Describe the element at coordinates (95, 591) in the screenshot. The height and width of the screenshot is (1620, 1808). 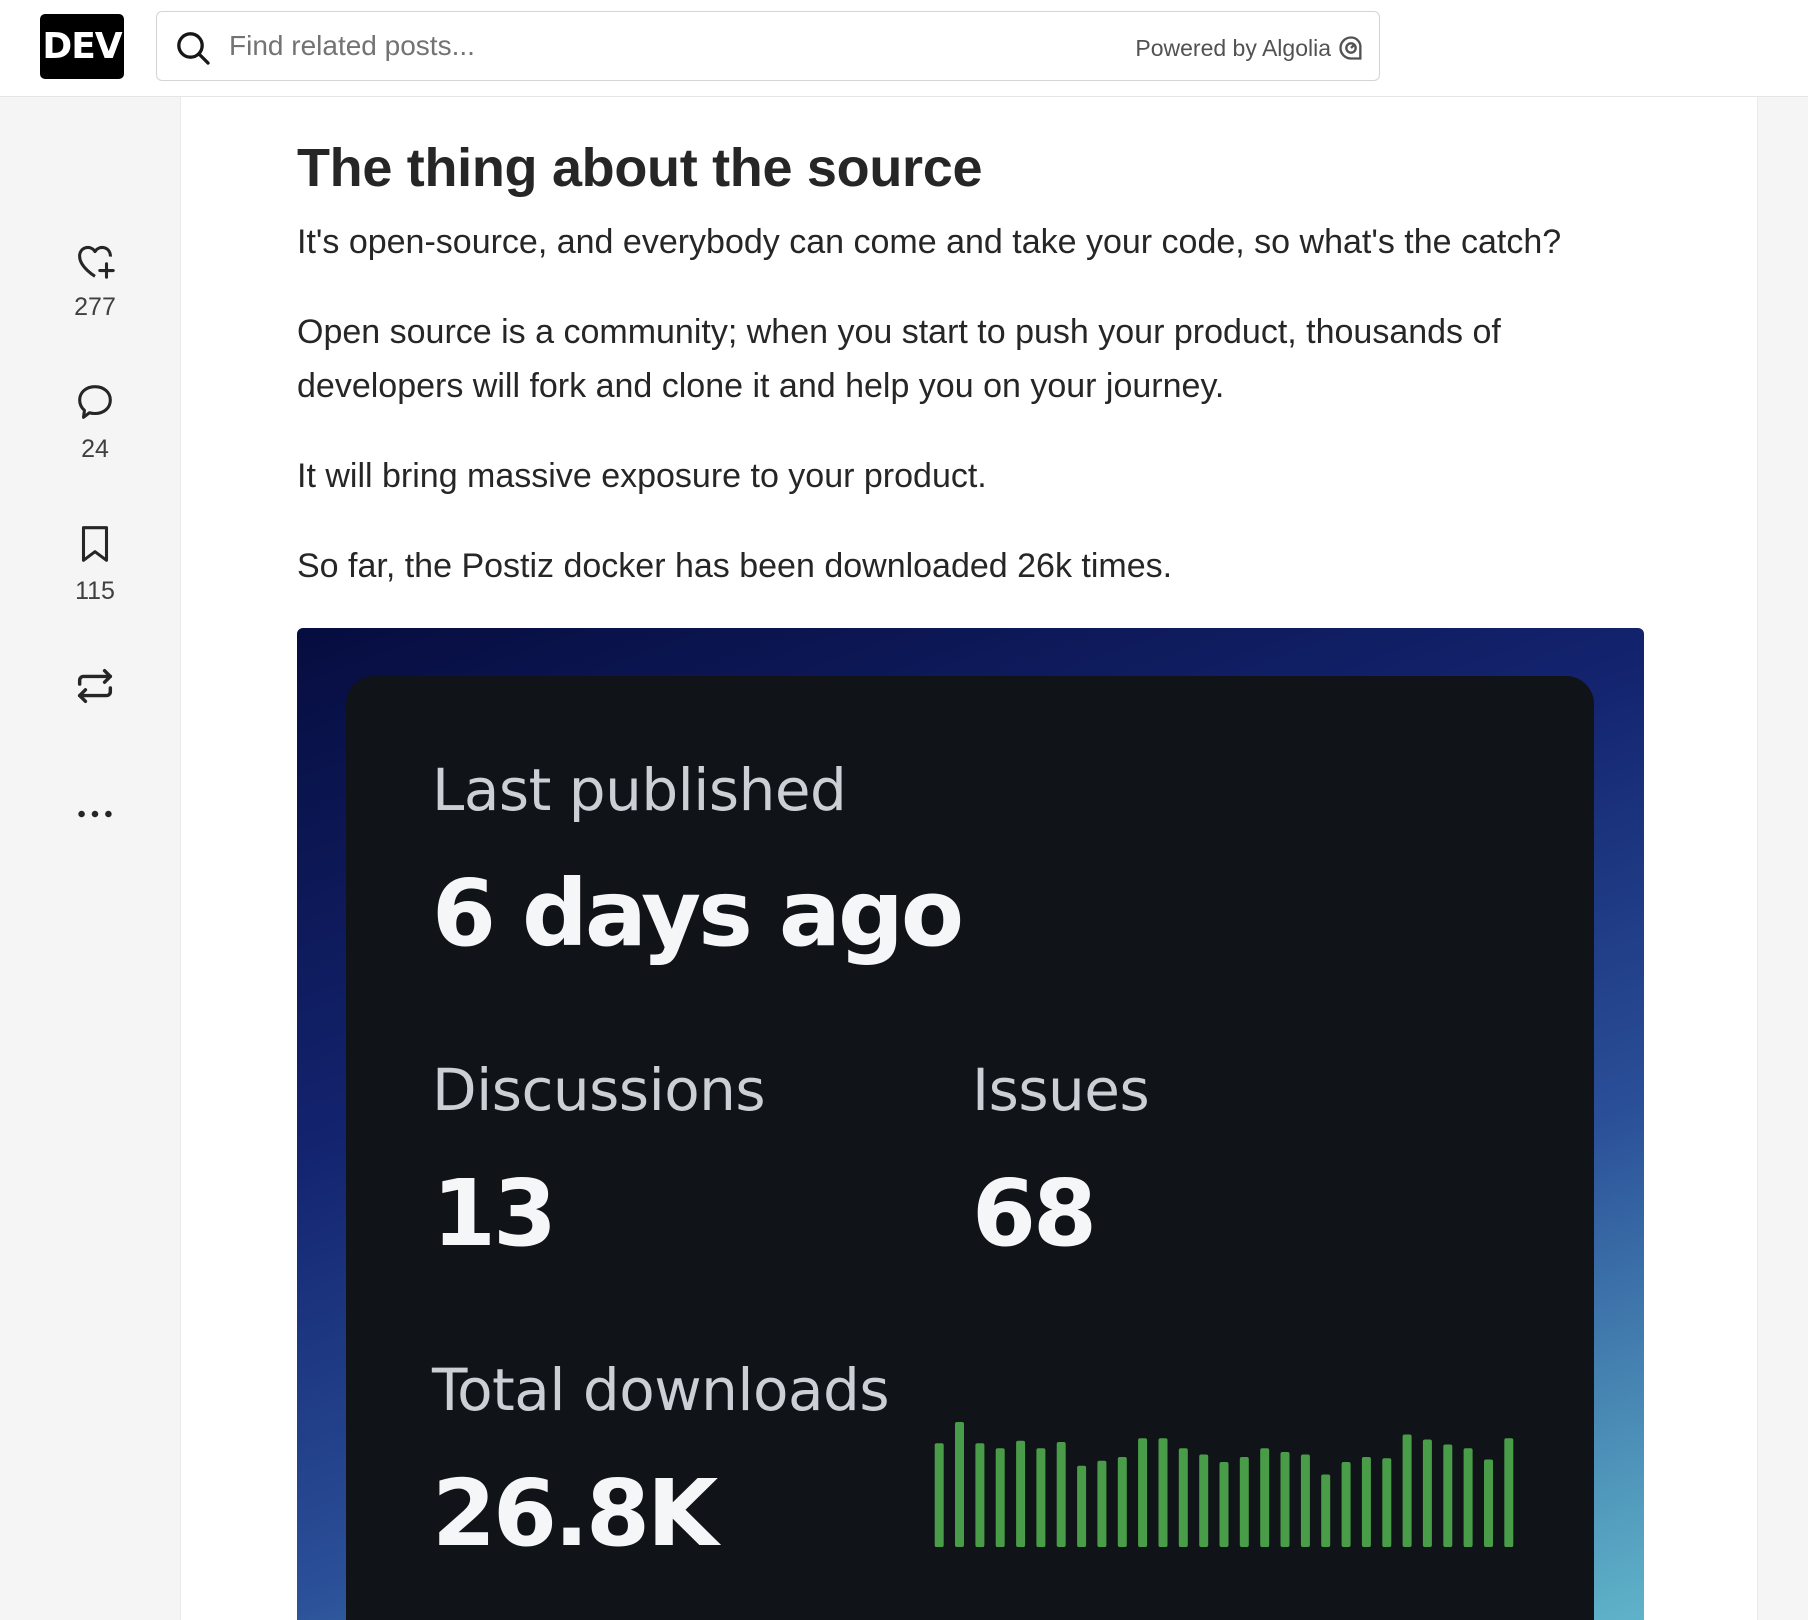
I see `bookmarks-count: 115` at that location.